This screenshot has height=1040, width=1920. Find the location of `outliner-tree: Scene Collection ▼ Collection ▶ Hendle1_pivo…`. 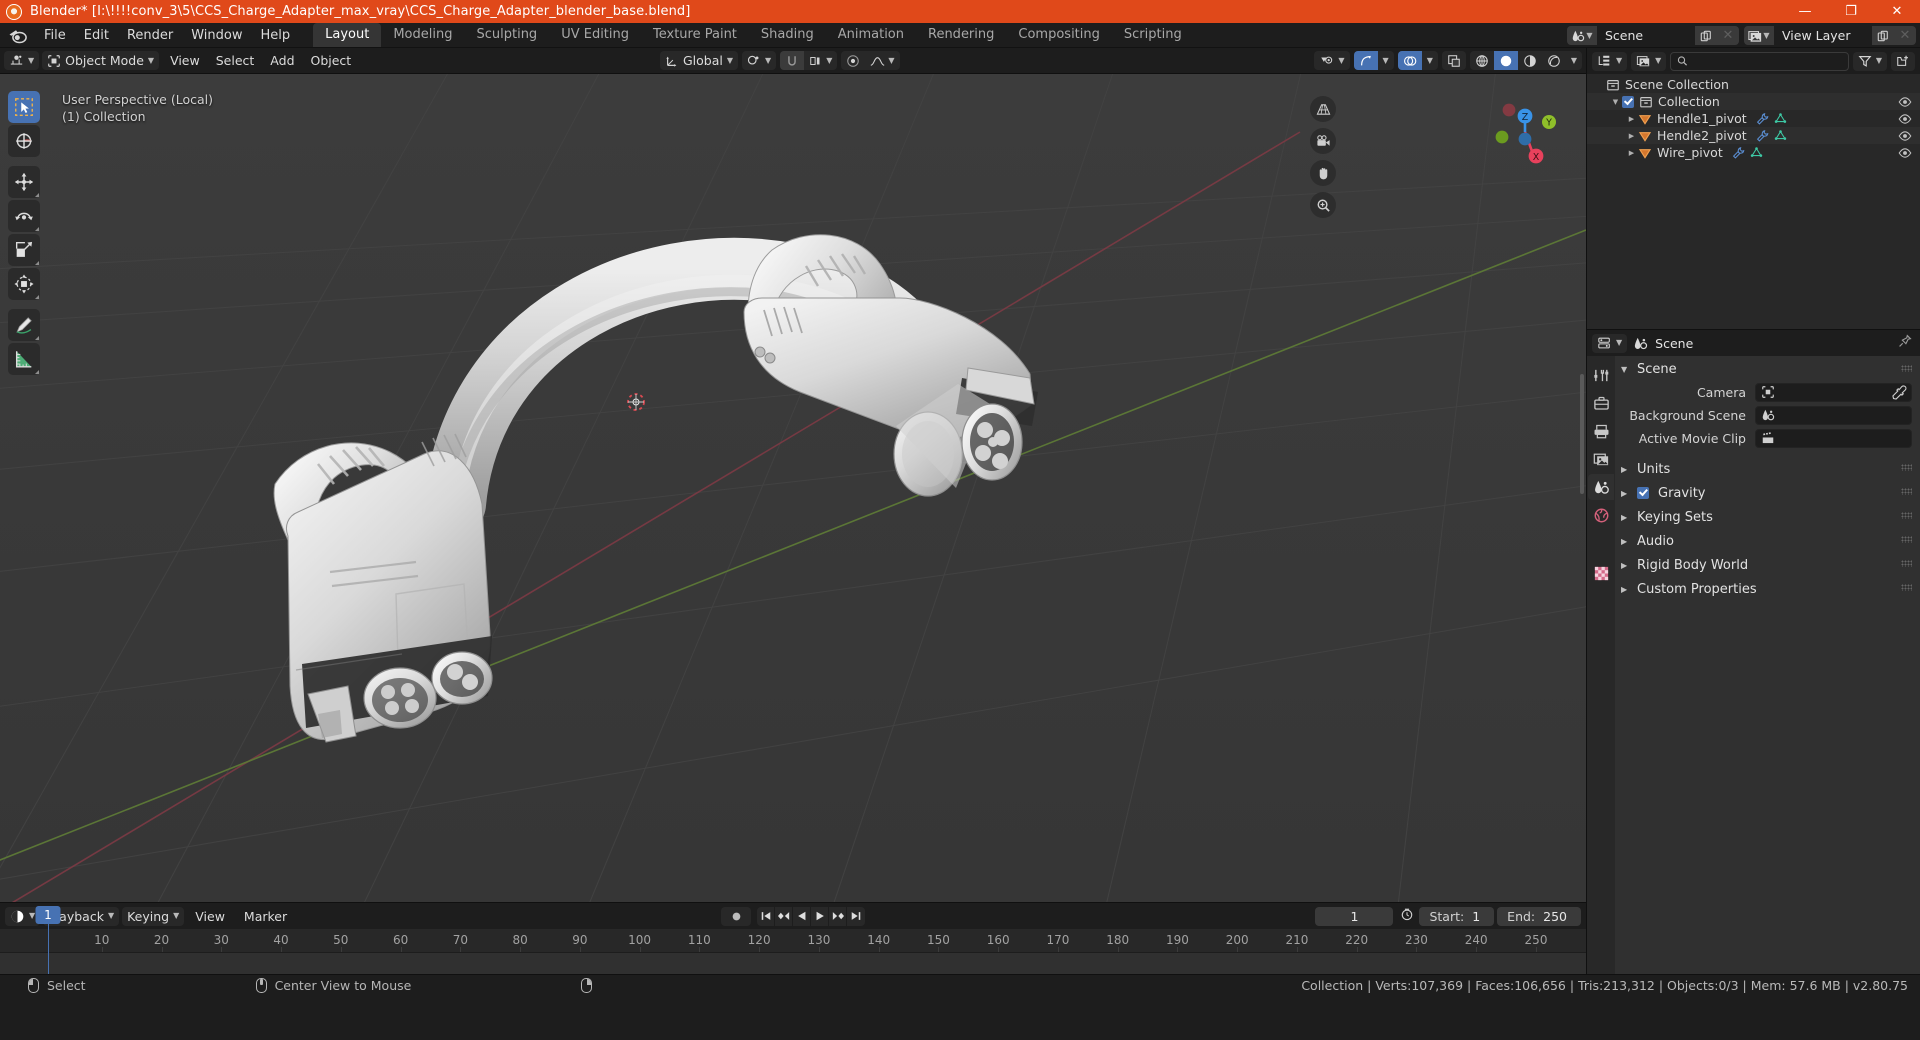

outliner-tree: Scene Collection ▼ Collection ▶ Hendle1_pivo… is located at coordinates (1753, 201).